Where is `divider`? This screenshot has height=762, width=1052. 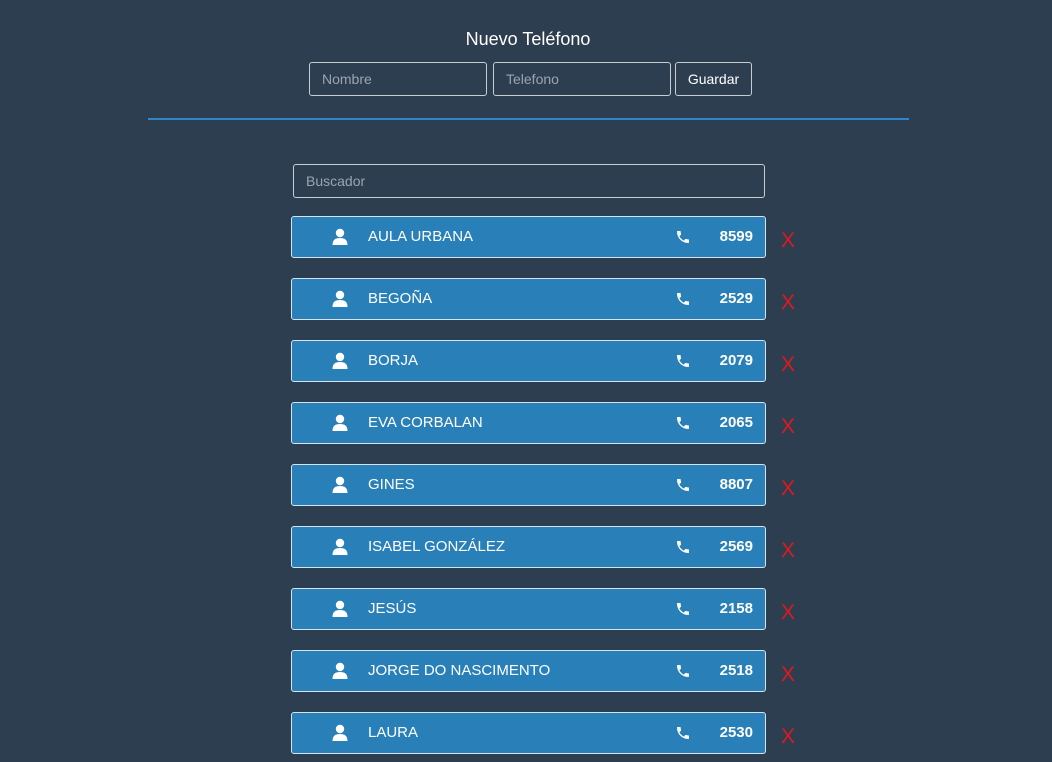
divider is located at coordinates (528, 119).